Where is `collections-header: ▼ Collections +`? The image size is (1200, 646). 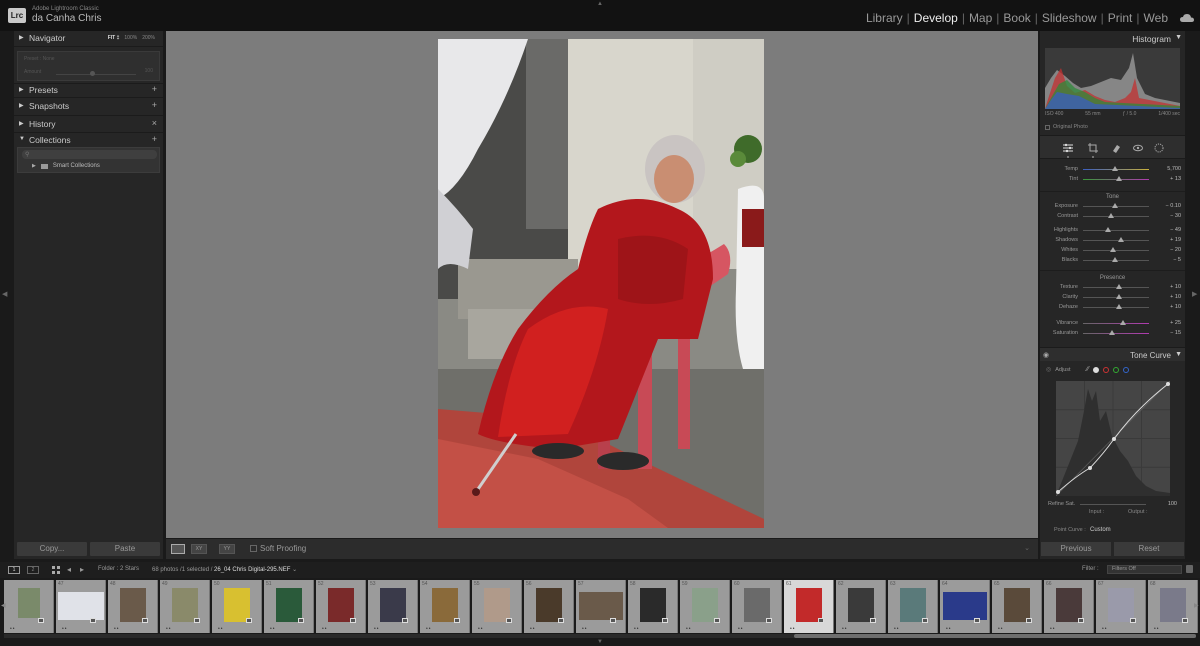
collections-header: ▼ Collections + is located at coordinates (88, 140).